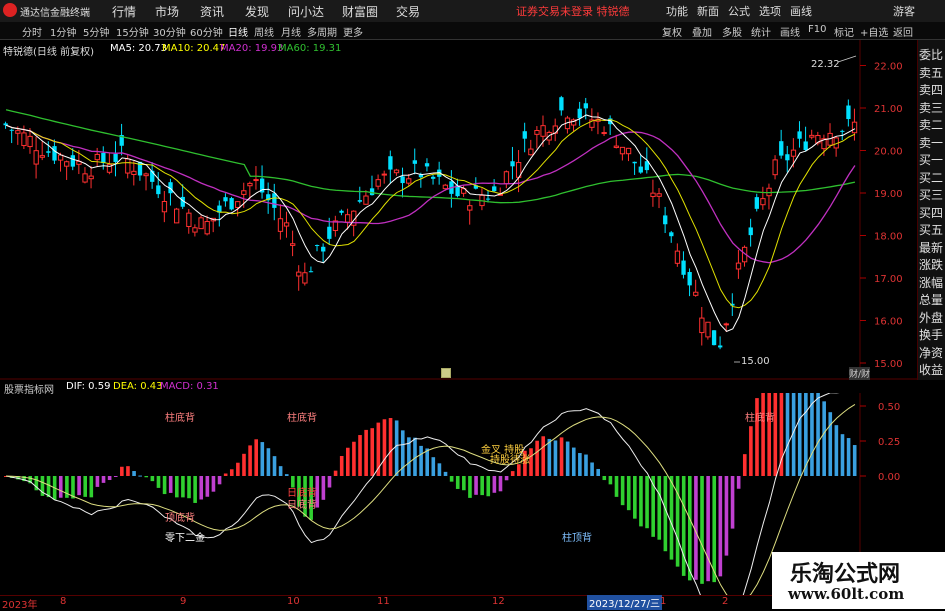  I want to click on login-banner: 证券交易未登录 特锐德, so click(573, 11).